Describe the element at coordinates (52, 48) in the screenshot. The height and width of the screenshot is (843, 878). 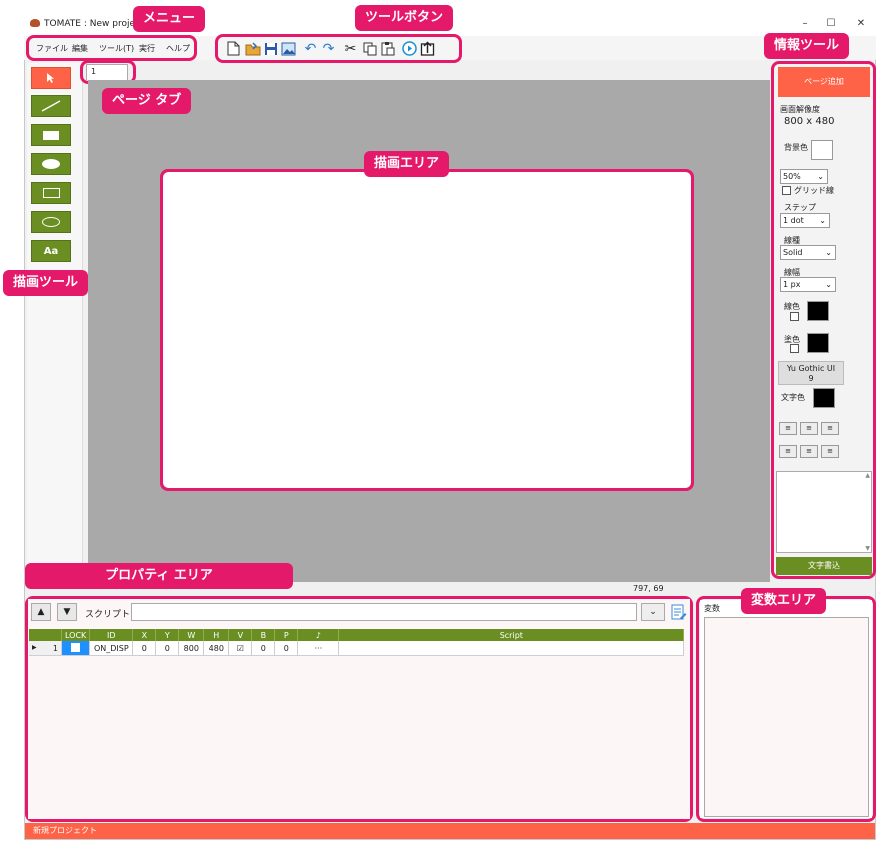
I see `menu-file: ファイル` at that location.